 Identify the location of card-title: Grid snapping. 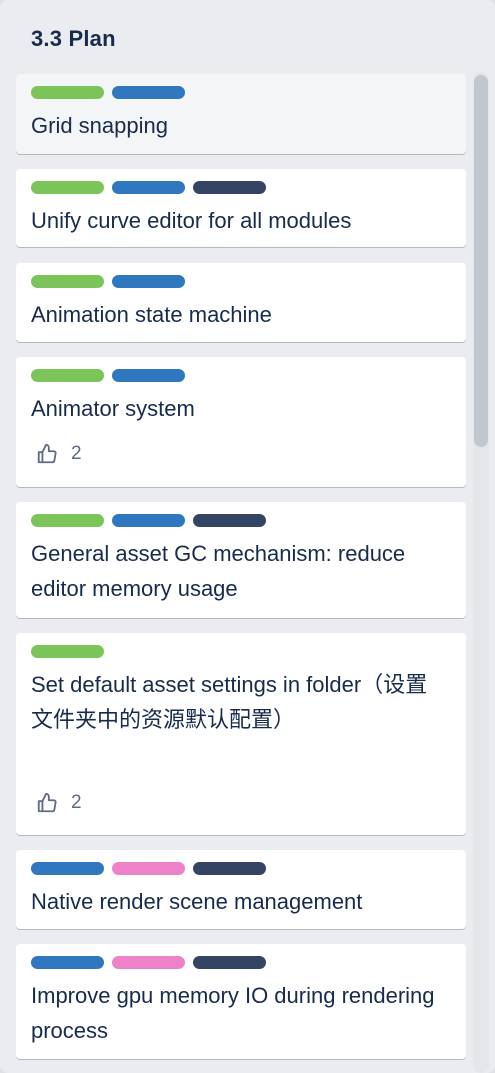
(99, 125).